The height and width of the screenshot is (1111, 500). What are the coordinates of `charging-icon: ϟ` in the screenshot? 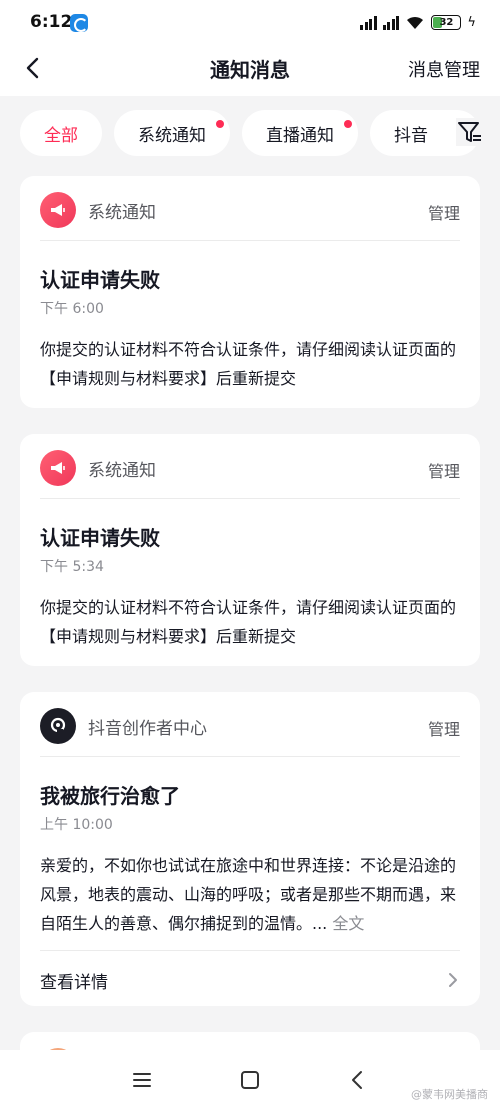 It's located at (471, 22).